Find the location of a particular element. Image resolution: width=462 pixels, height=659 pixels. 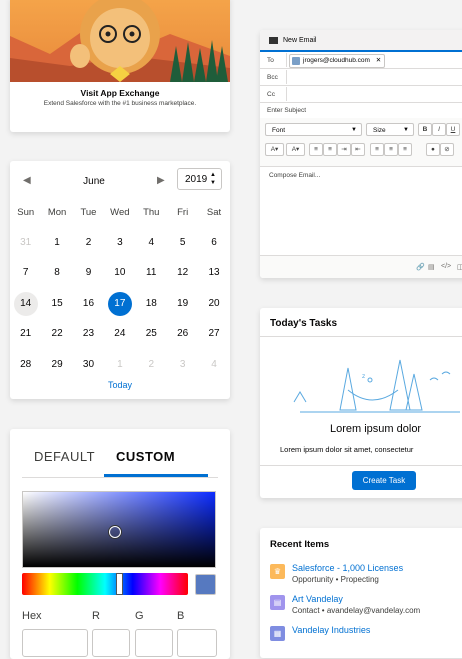

align-center-icon: ≡ is located at coordinates (391, 149).